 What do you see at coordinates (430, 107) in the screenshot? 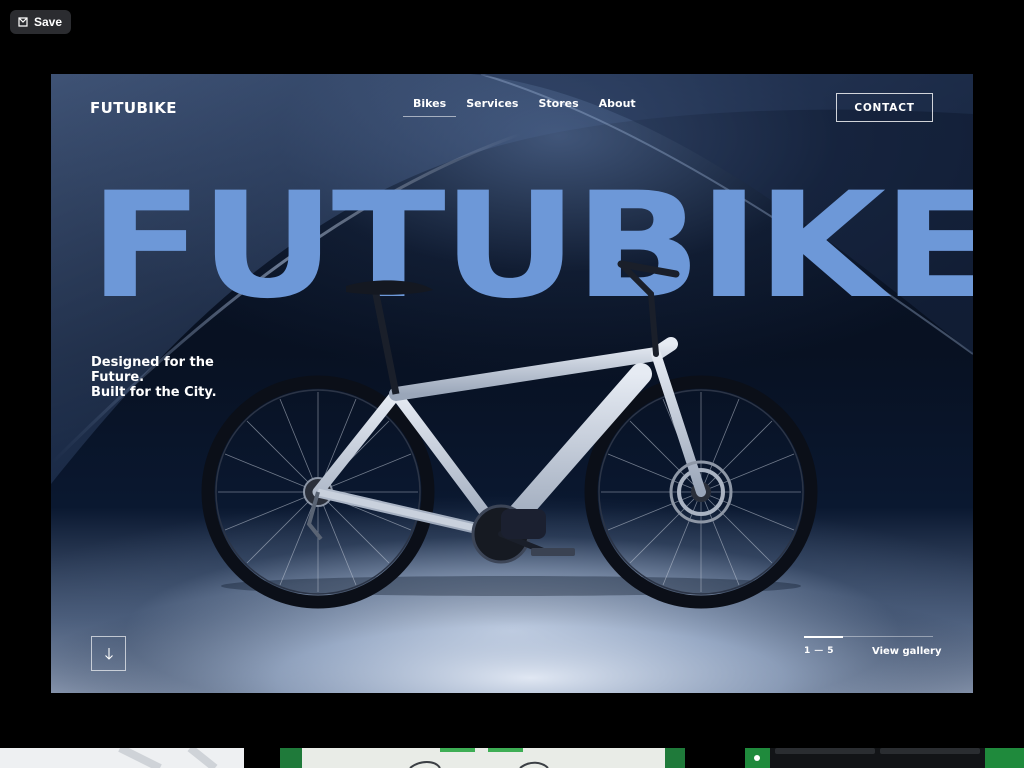
I see `nav-item-bikes: Bikes` at bounding box center [430, 107].